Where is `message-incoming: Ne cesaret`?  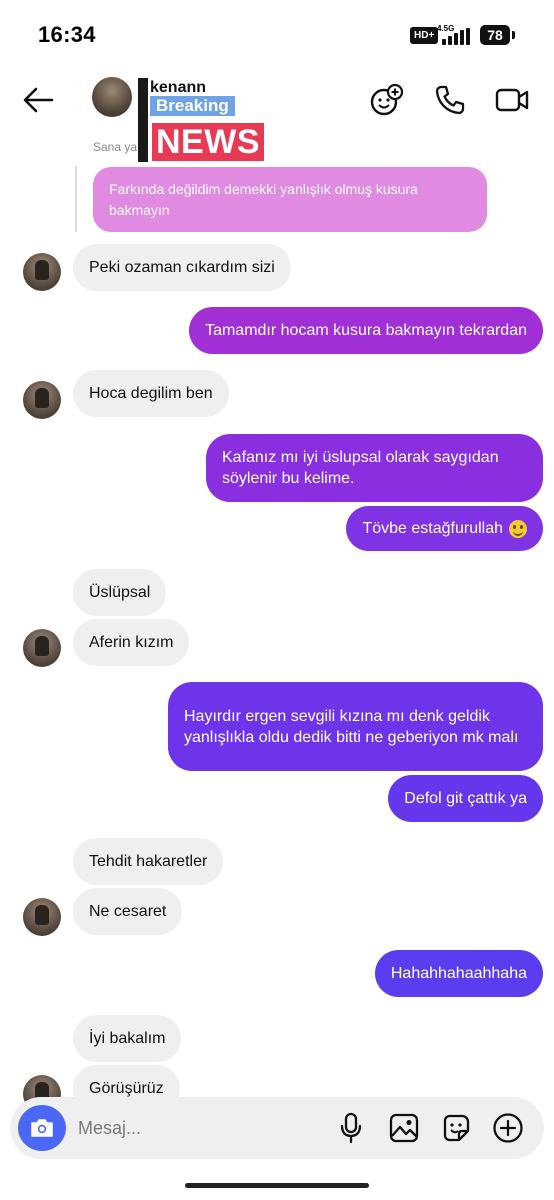
message-incoming: Ne cesaret is located at coordinates (128, 911).